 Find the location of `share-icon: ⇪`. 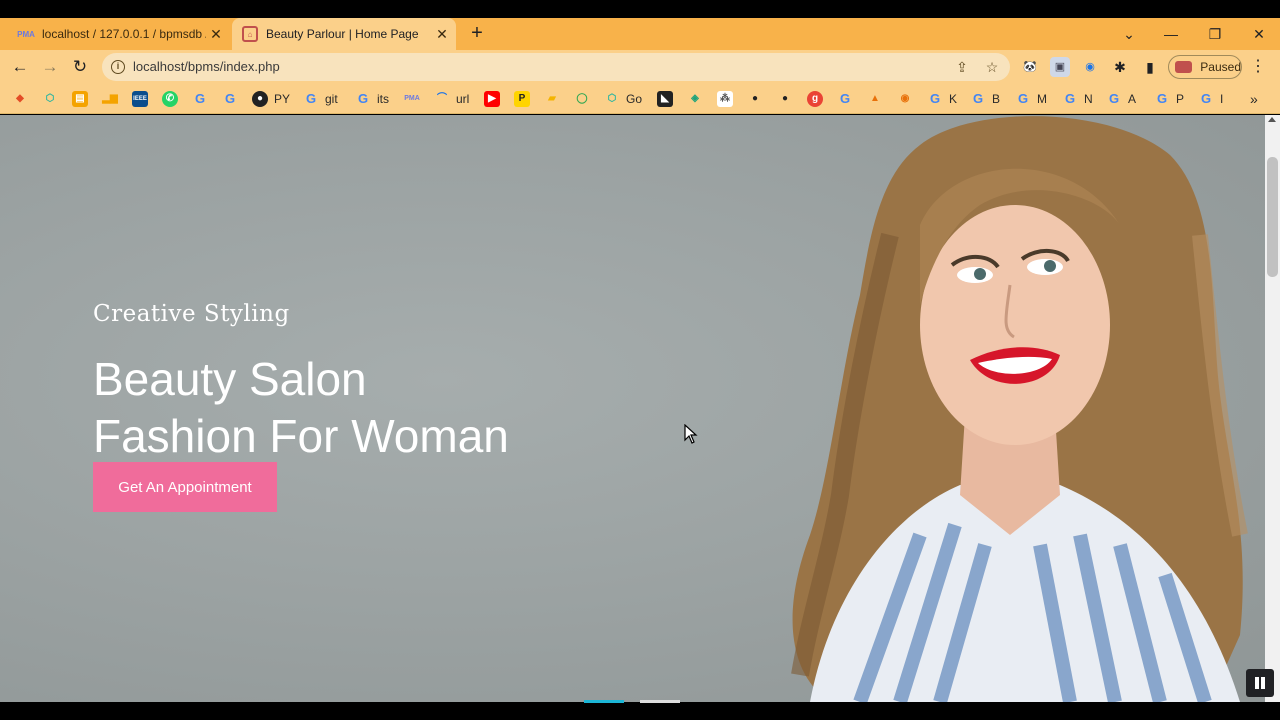

share-icon: ⇪ is located at coordinates (962, 67).